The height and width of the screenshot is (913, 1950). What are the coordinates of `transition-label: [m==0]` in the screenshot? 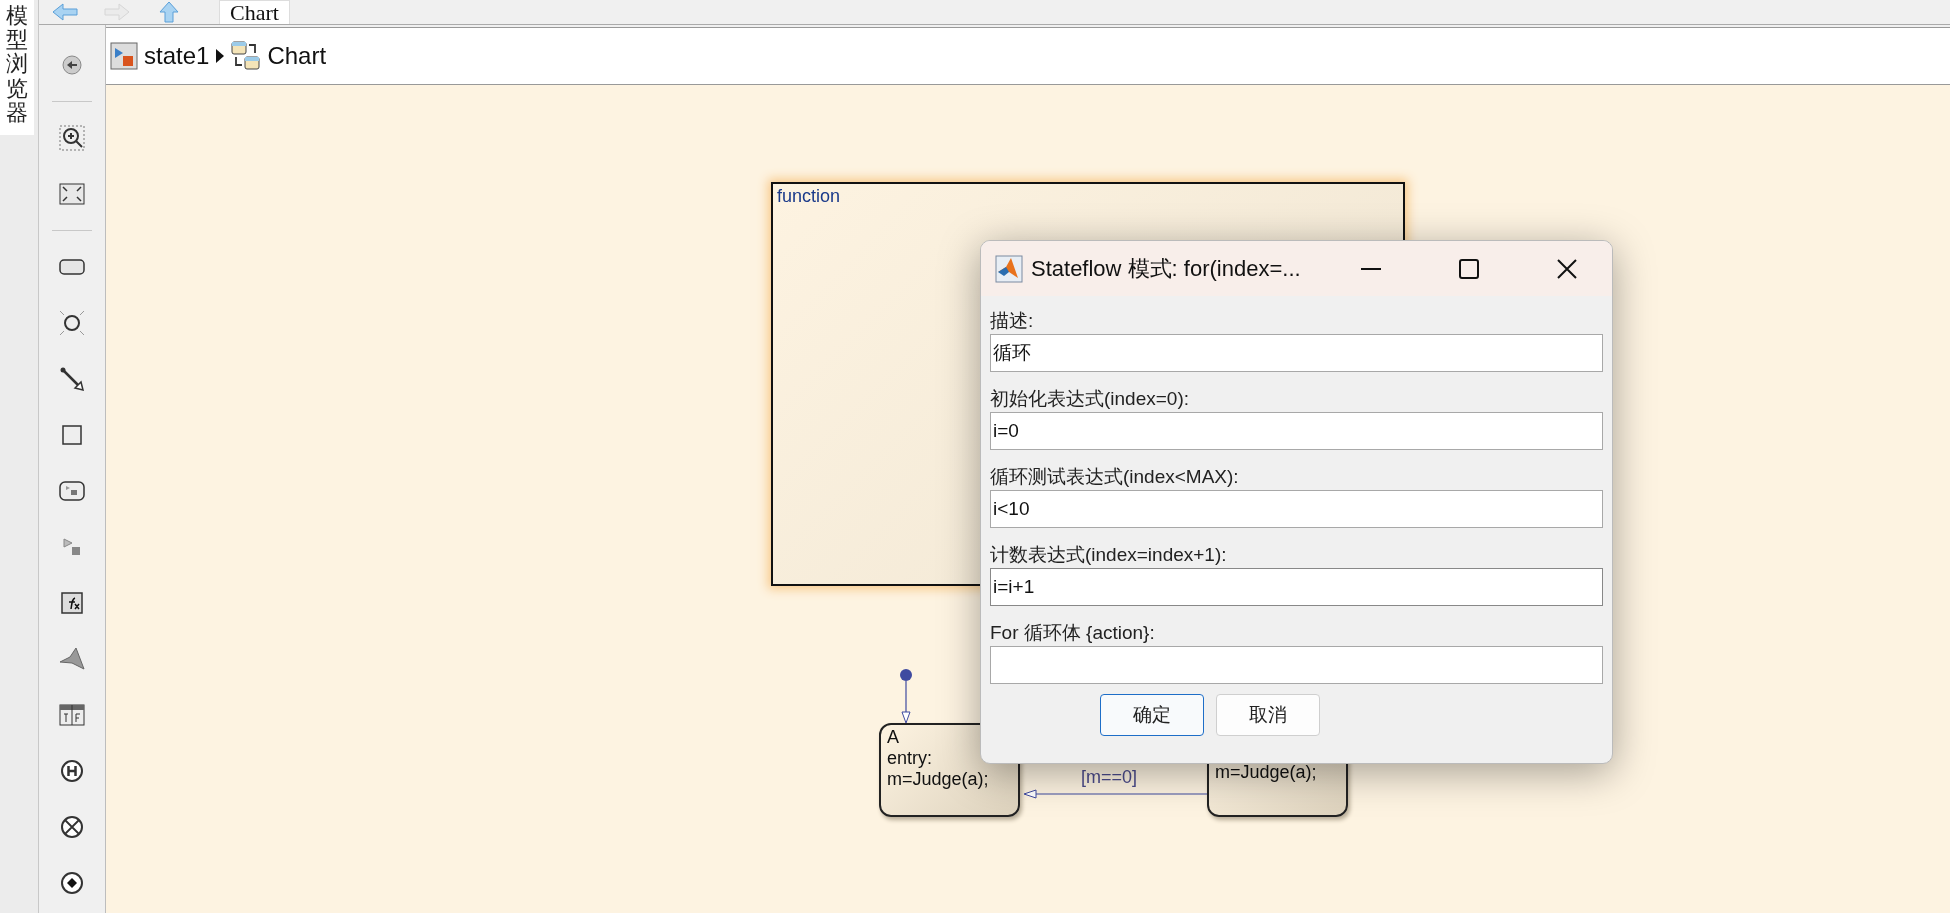 It's located at (1109, 777).